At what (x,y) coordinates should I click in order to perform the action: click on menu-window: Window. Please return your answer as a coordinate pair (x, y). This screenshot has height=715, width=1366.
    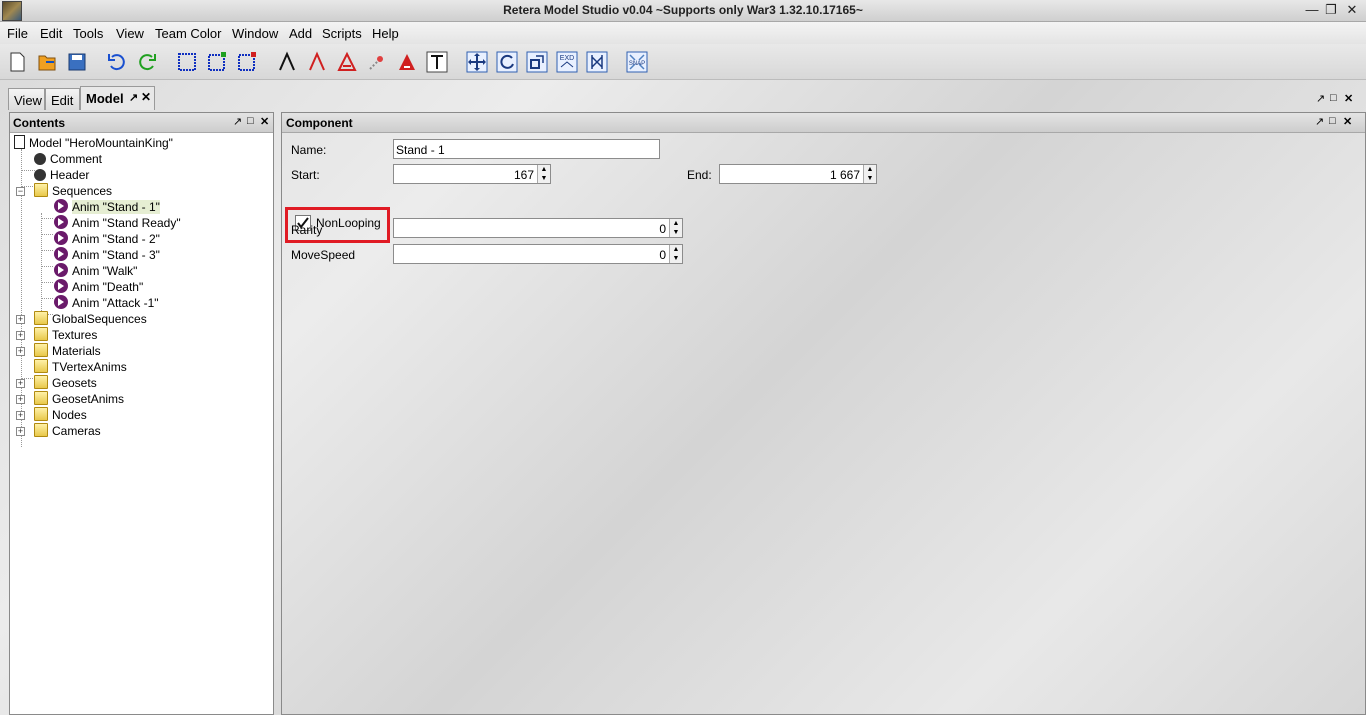
    Looking at the image, I should click on (255, 33).